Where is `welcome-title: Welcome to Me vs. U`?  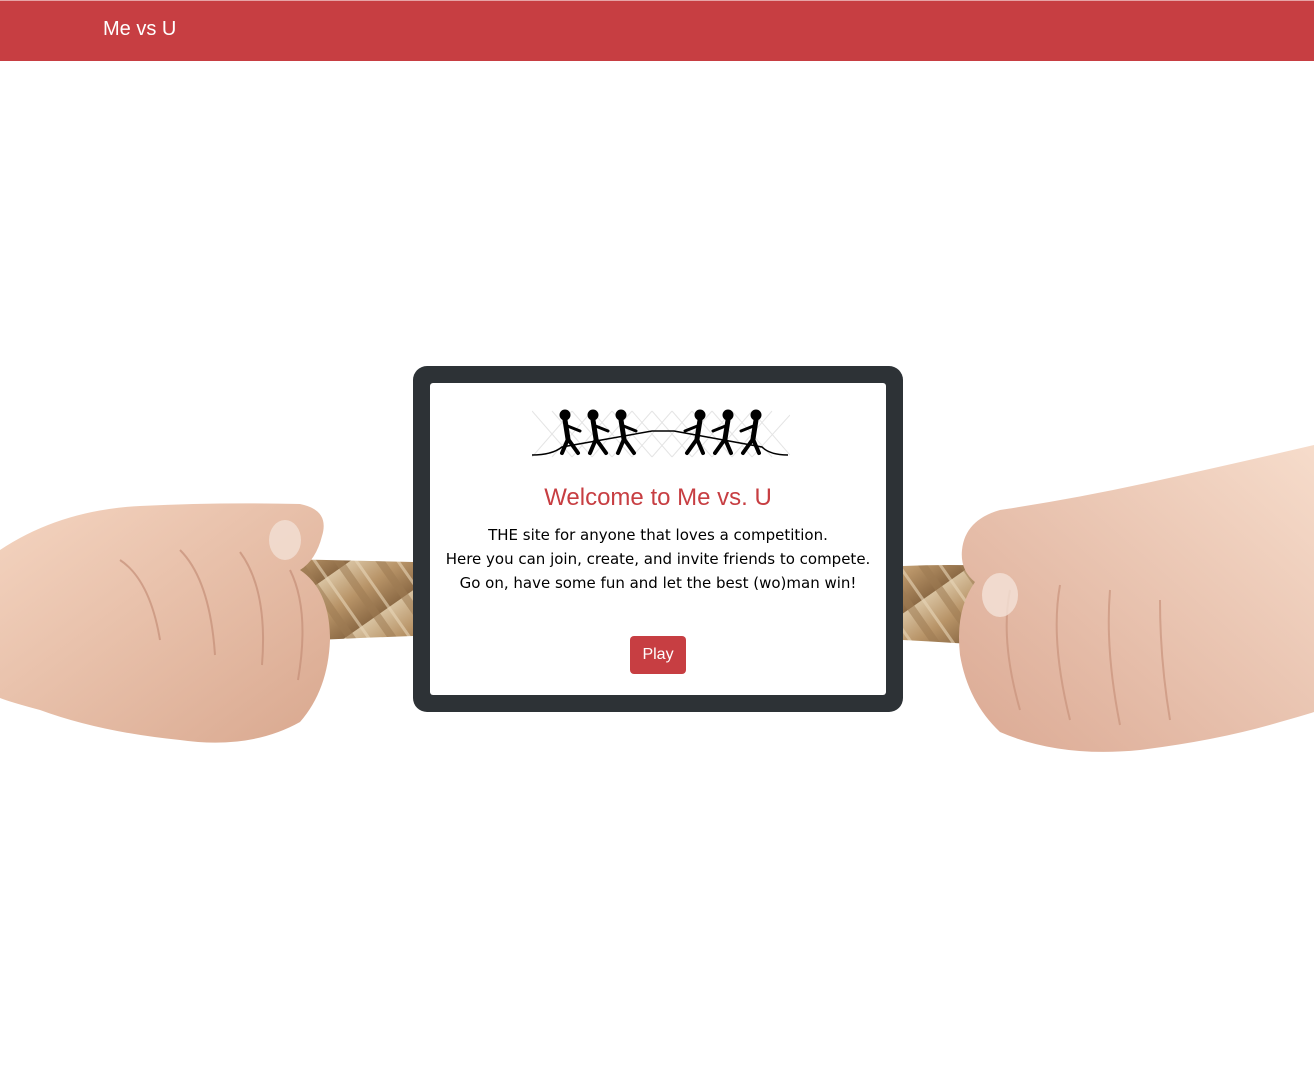 welcome-title: Welcome to Me vs. U is located at coordinates (658, 497).